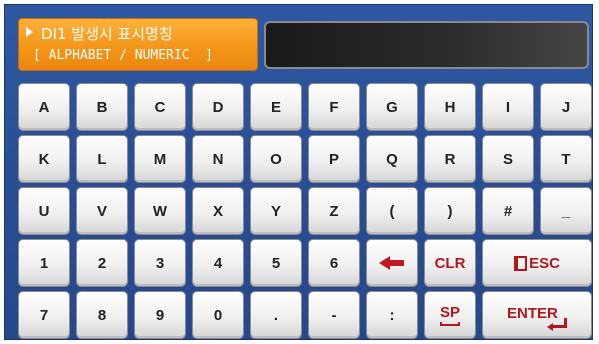 Image resolution: width=599 pixels, height=344 pixels. I want to click on key-0-0: A, so click(44, 107).